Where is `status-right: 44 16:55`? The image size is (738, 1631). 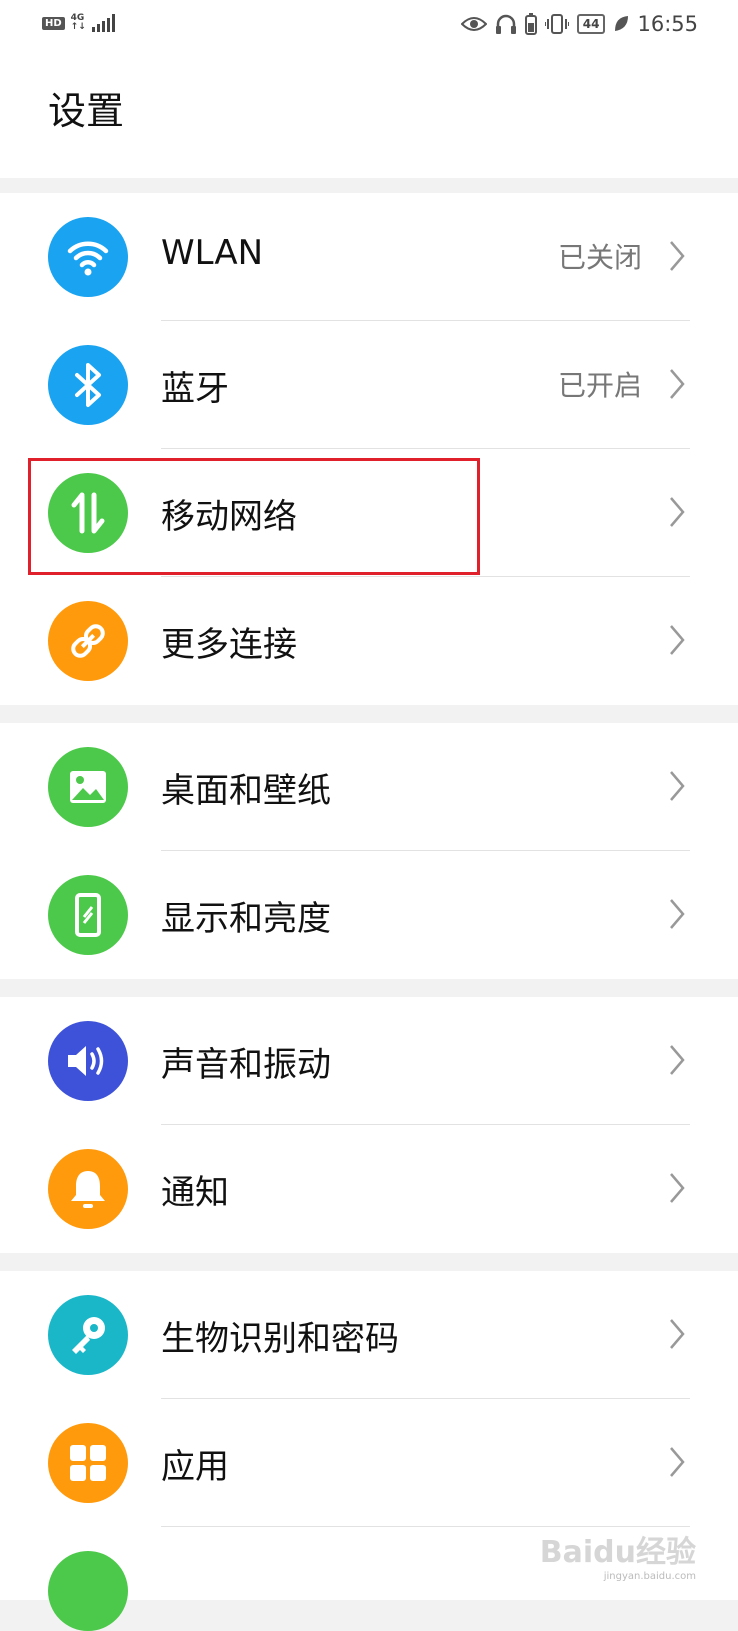
status-right: 44 16:55 is located at coordinates (579, 24).